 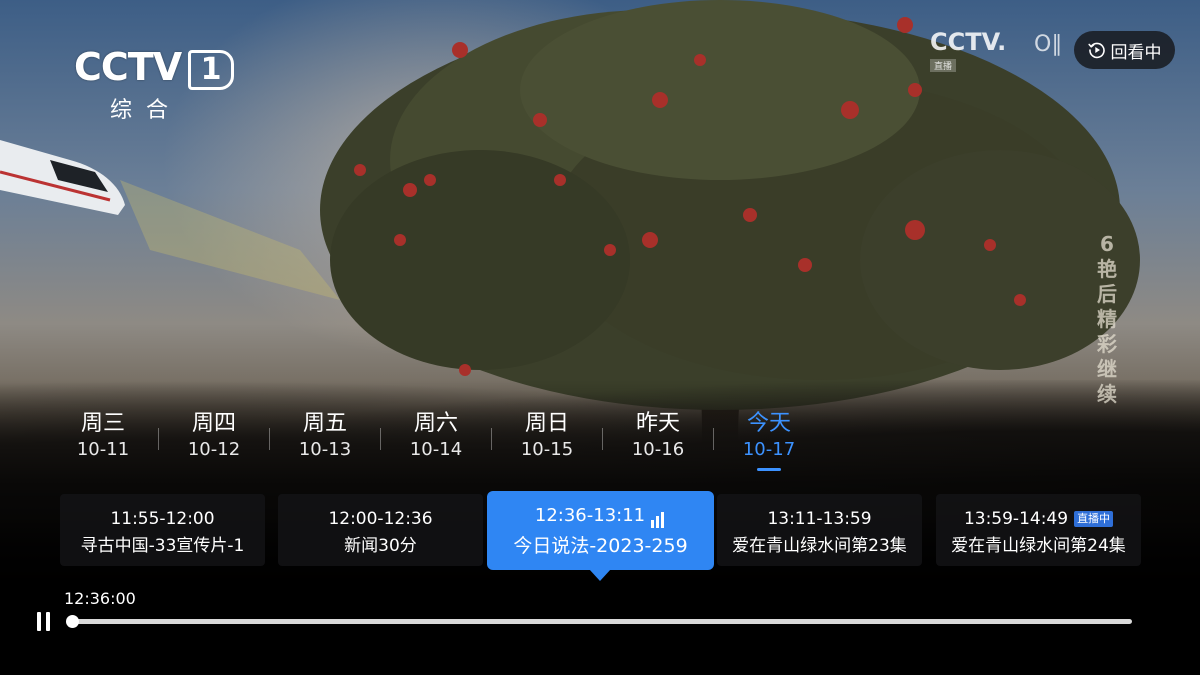 I want to click on broadcaster-watermark: CCTV. 直播 O∥, so click(x=996, y=51).